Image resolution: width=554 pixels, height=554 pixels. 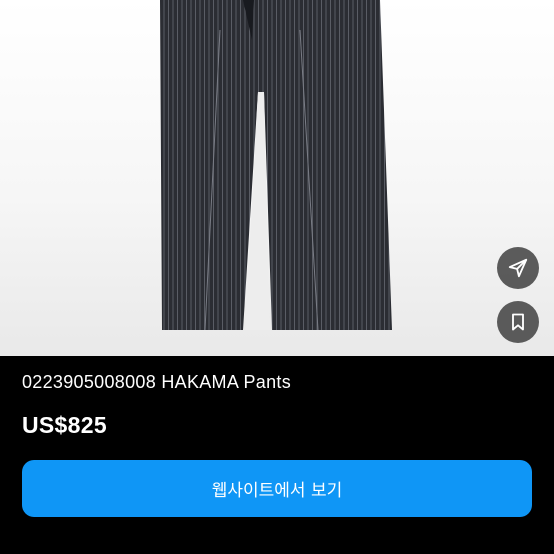 I want to click on bookmark-icon, so click(x=518, y=322).